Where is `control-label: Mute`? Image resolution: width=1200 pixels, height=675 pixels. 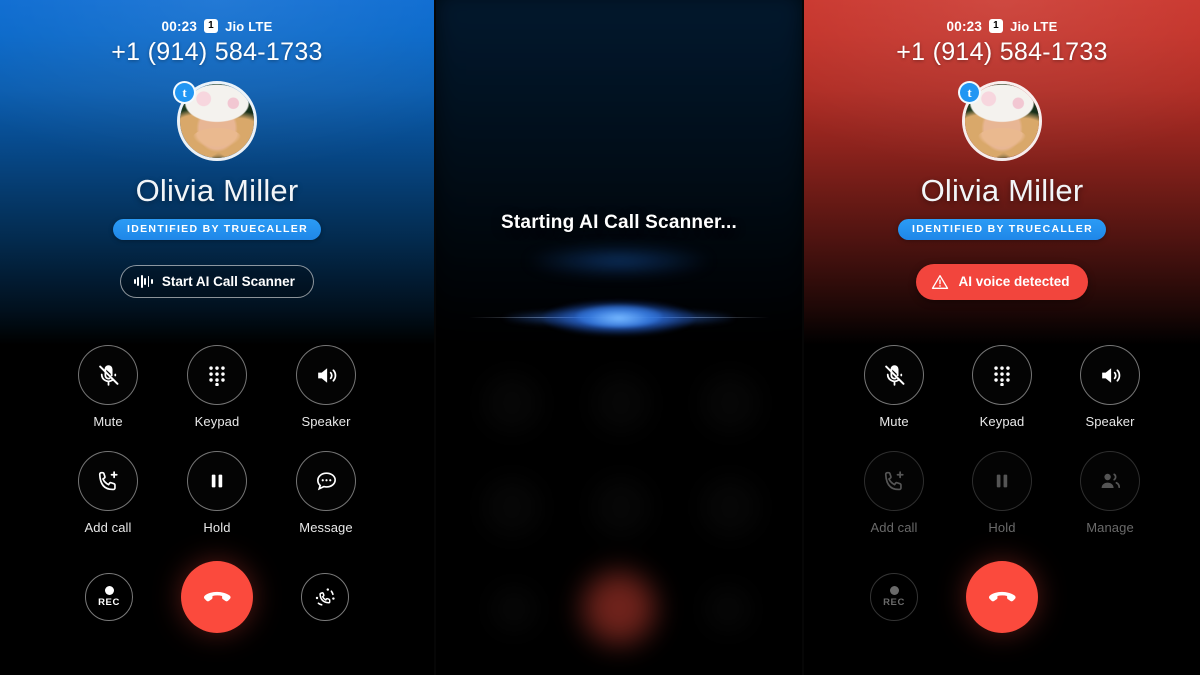
control-label: Mute is located at coordinates (108, 421).